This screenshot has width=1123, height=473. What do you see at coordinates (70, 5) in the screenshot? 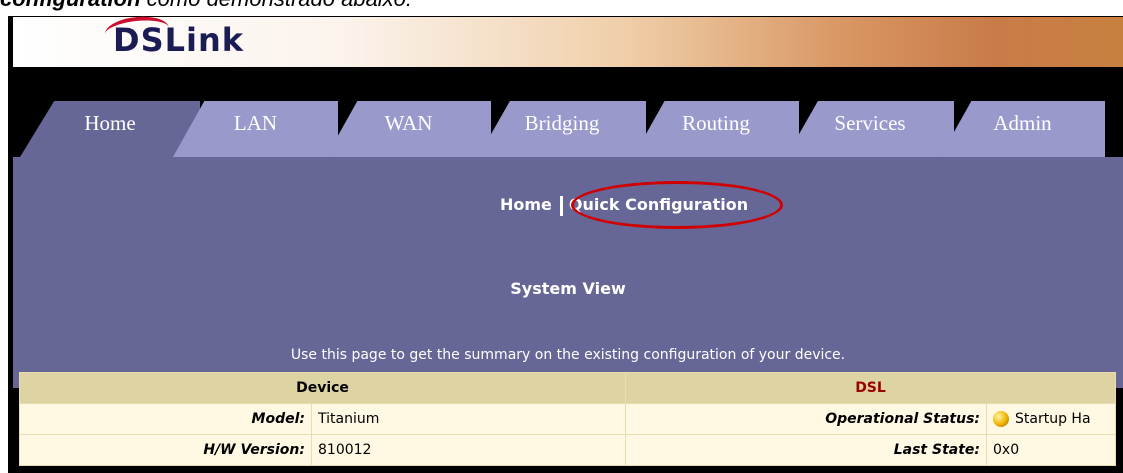
I see `caption-bold: configuration` at bounding box center [70, 5].